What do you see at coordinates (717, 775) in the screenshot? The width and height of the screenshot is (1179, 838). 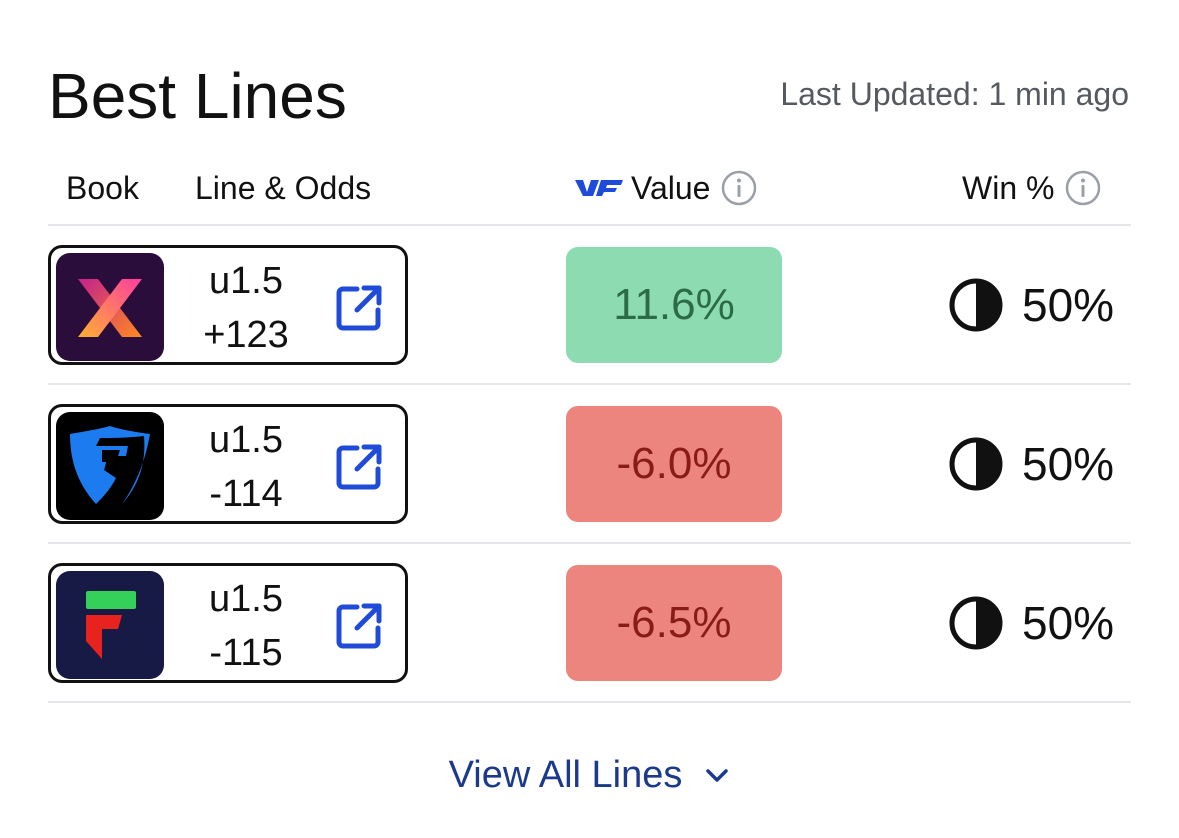 I see `chevron-down-icon` at bounding box center [717, 775].